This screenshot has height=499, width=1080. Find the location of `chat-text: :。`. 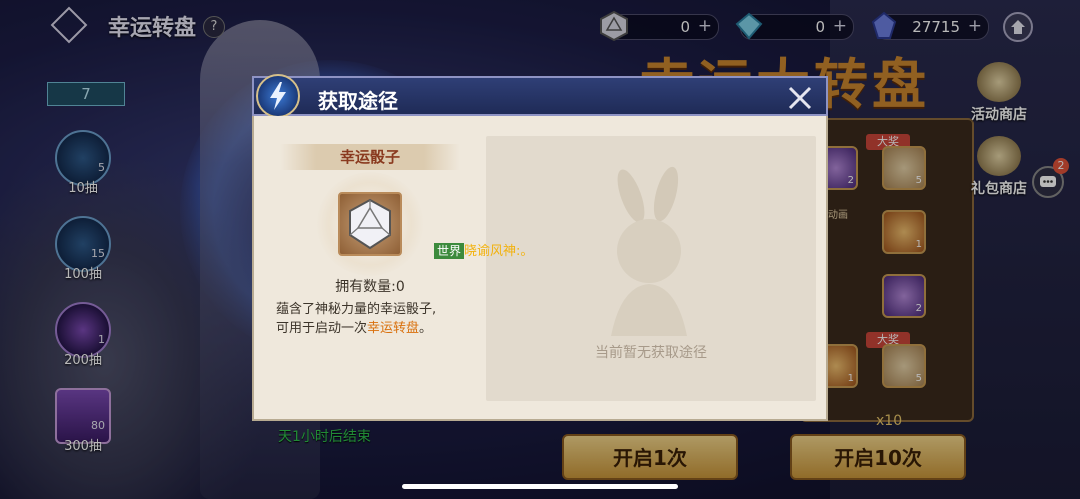

chat-text: :。 is located at coordinates (525, 251).